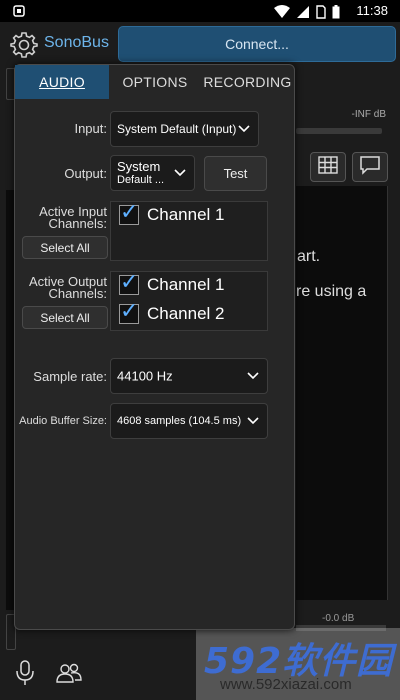 This screenshot has height=700, width=400. Describe the element at coordinates (200, 11) in the screenshot. I see `status-bar: 11:38` at that location.